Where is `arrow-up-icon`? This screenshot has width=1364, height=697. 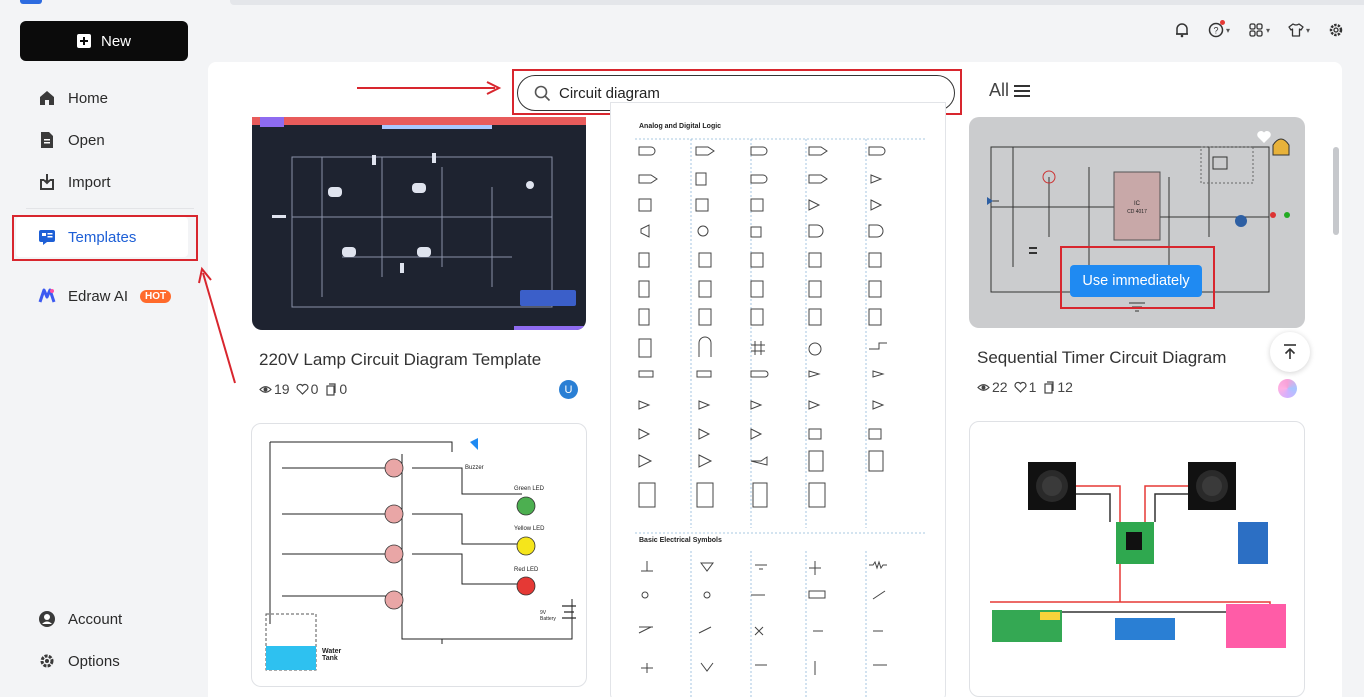 arrow-up-icon is located at coordinates (1290, 351).